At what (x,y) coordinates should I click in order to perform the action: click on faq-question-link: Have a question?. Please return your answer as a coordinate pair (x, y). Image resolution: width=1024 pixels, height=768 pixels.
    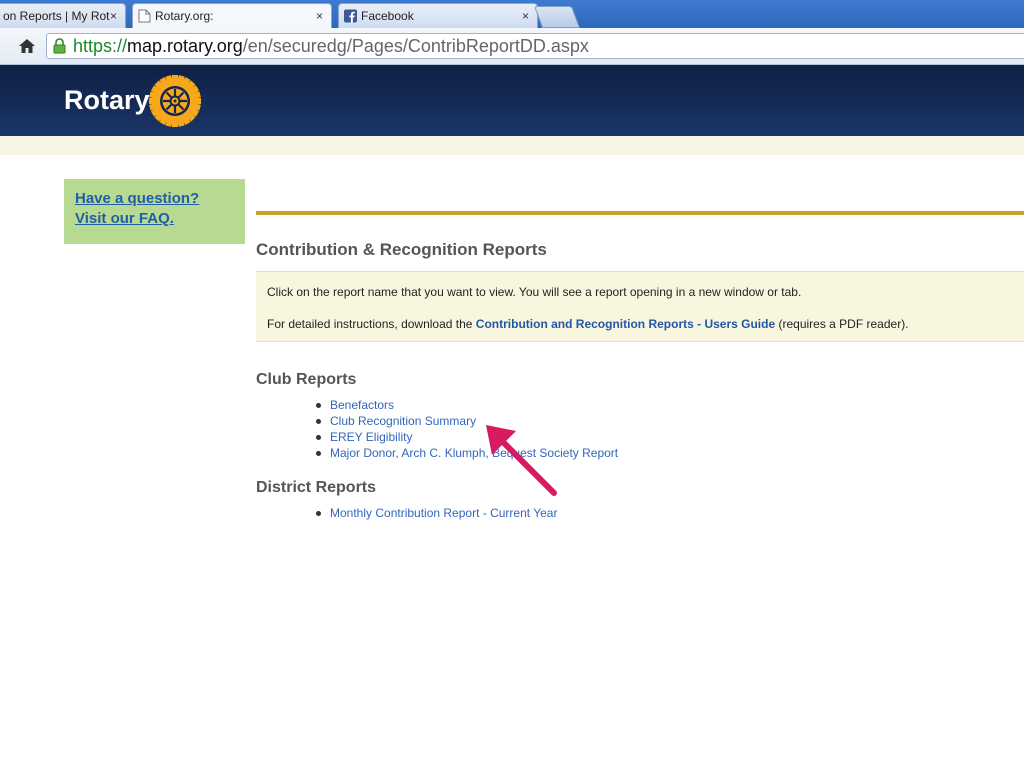
    Looking at the image, I should click on (137, 198).